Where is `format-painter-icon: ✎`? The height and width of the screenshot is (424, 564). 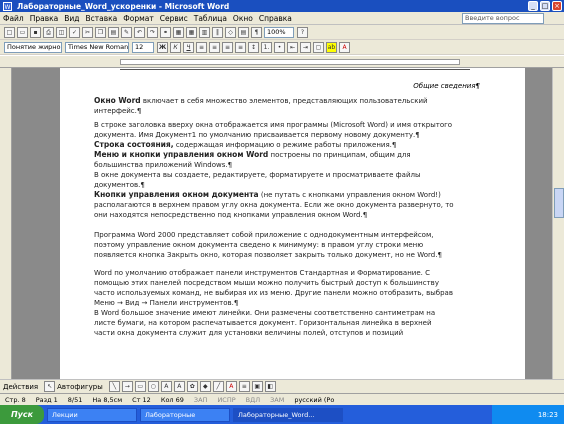
format-painter-icon: ✎ is located at coordinates (126, 32).